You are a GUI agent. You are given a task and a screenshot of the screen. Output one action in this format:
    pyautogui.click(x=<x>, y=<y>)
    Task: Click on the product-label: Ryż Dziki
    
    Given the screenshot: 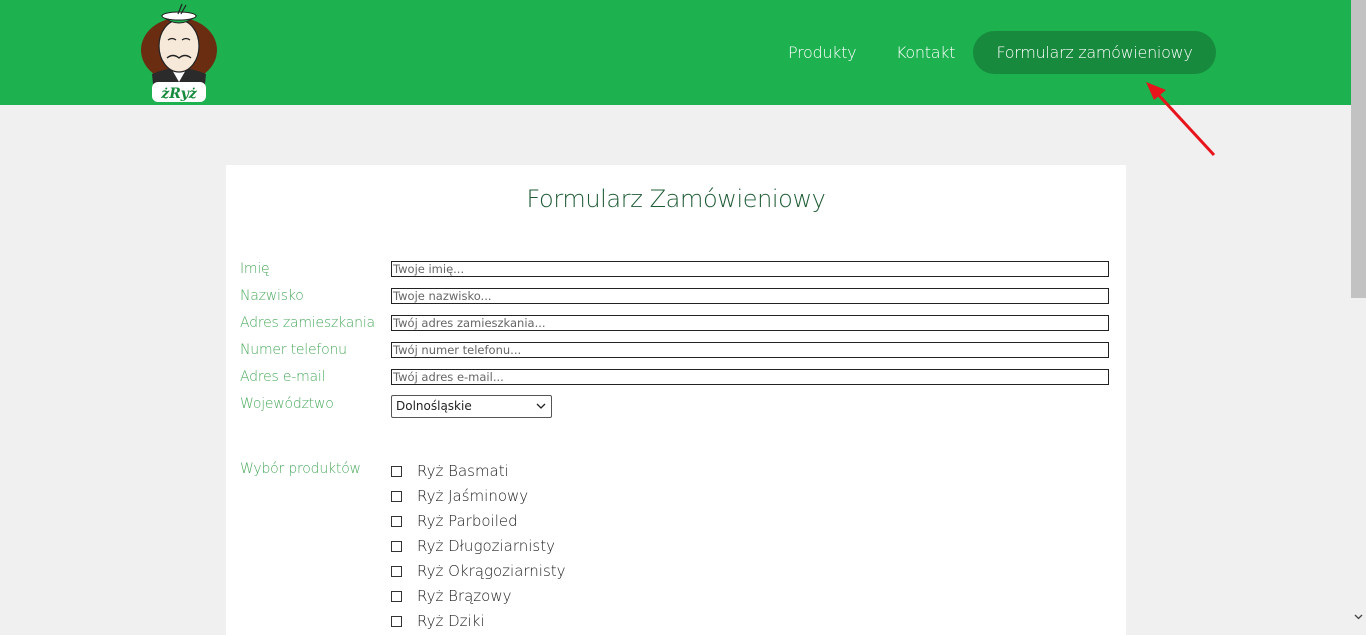 What is the action you would take?
    pyautogui.click(x=451, y=621)
    